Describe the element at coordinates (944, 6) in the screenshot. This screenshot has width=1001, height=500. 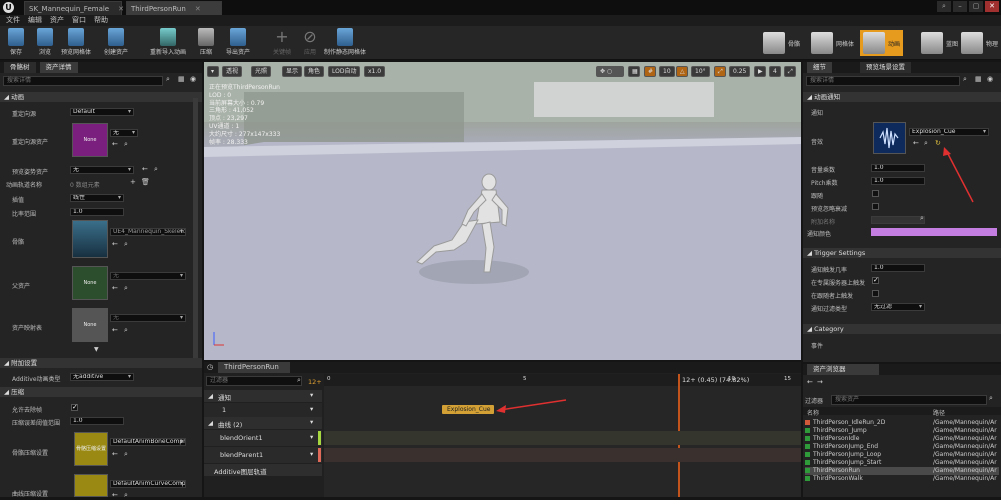
I see `source-control-icon: ⌕` at that location.